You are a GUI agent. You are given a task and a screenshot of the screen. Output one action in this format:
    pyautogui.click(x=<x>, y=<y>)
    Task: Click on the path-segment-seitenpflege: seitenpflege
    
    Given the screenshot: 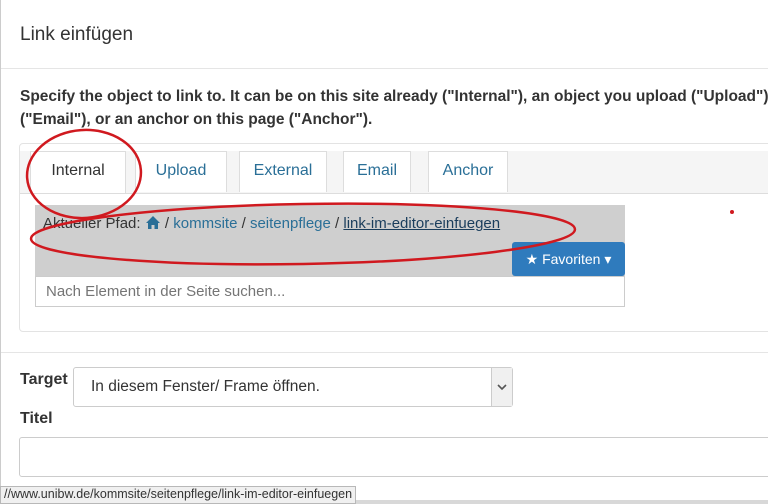 What is the action you would take?
    pyautogui.click(x=290, y=223)
    